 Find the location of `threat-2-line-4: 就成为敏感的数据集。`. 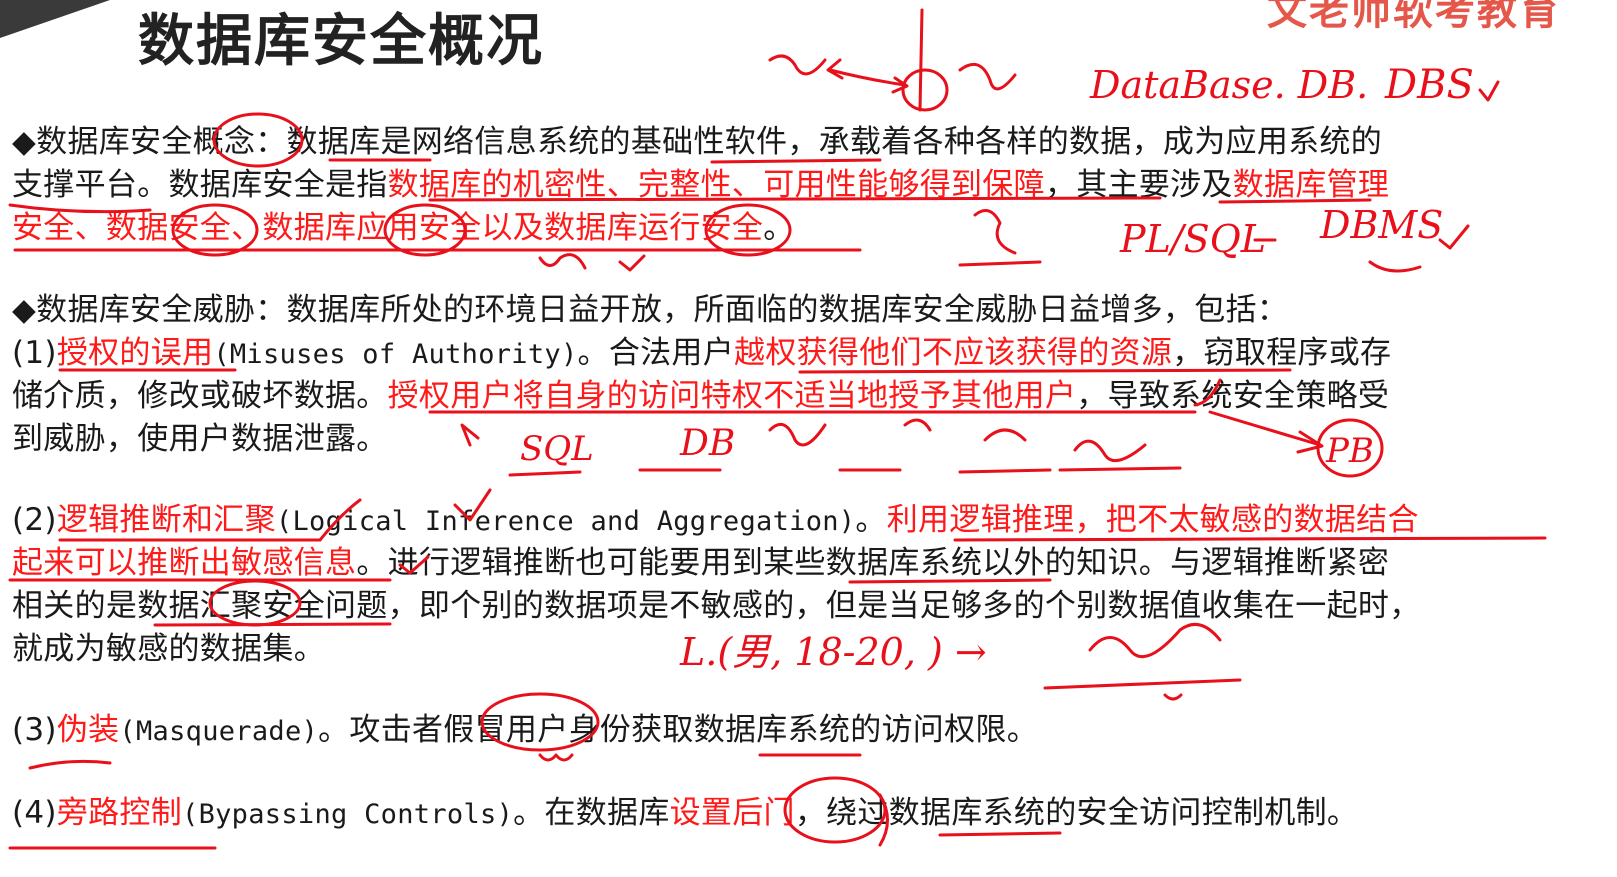

threat-2-line-4: 就成为敏感的数据集。 is located at coordinates (168, 649).